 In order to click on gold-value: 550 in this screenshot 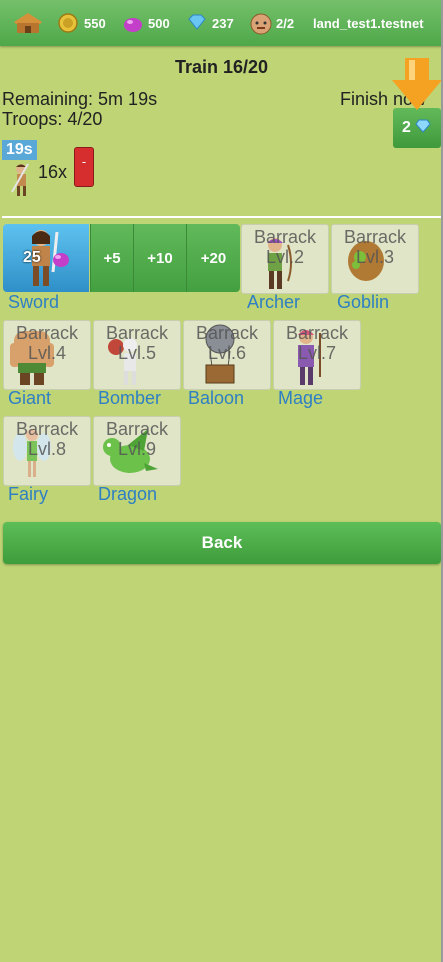, I will do `click(95, 23)`.